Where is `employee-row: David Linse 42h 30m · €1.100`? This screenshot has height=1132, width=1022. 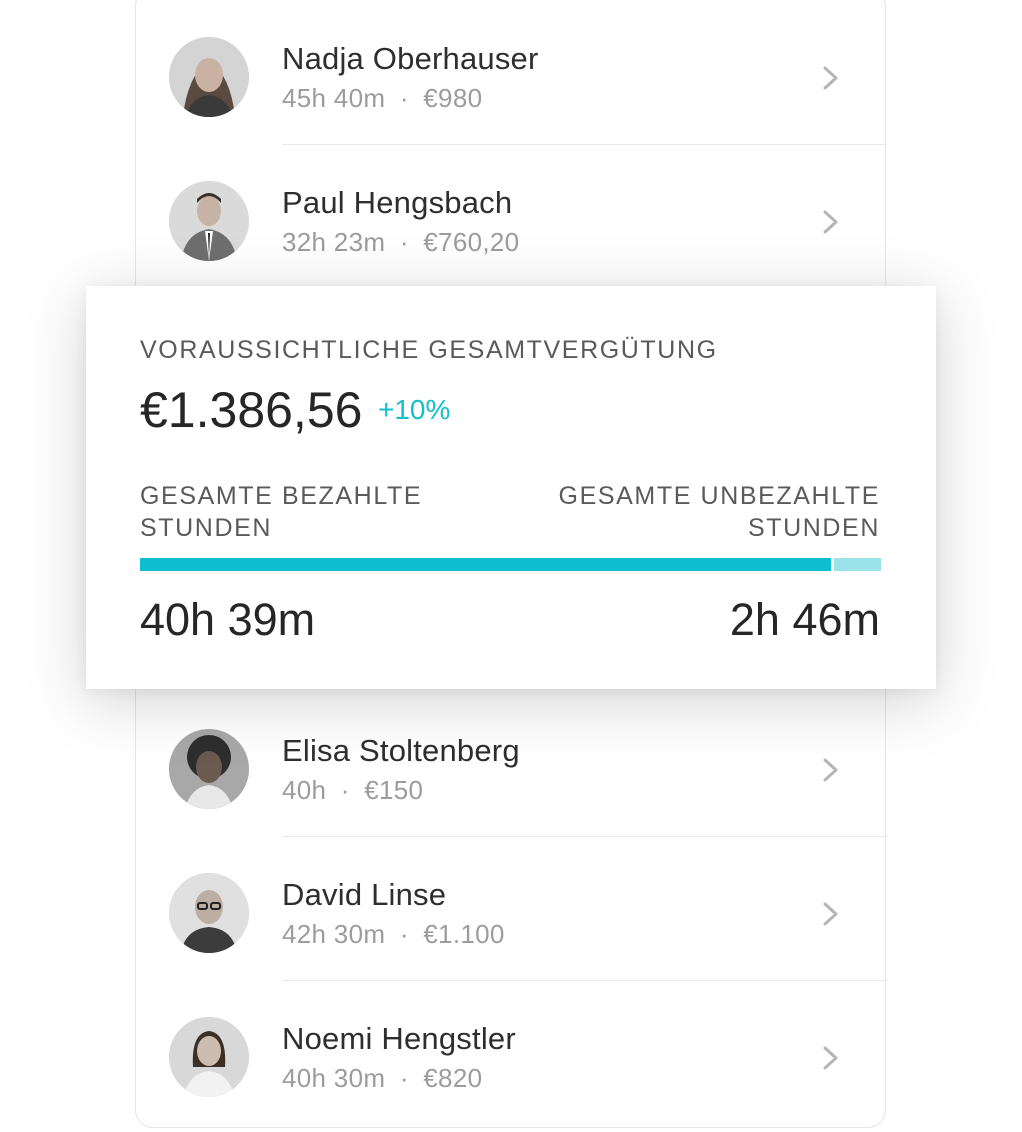 employee-row: David Linse 42h 30m · €1.100 is located at coordinates (511, 909).